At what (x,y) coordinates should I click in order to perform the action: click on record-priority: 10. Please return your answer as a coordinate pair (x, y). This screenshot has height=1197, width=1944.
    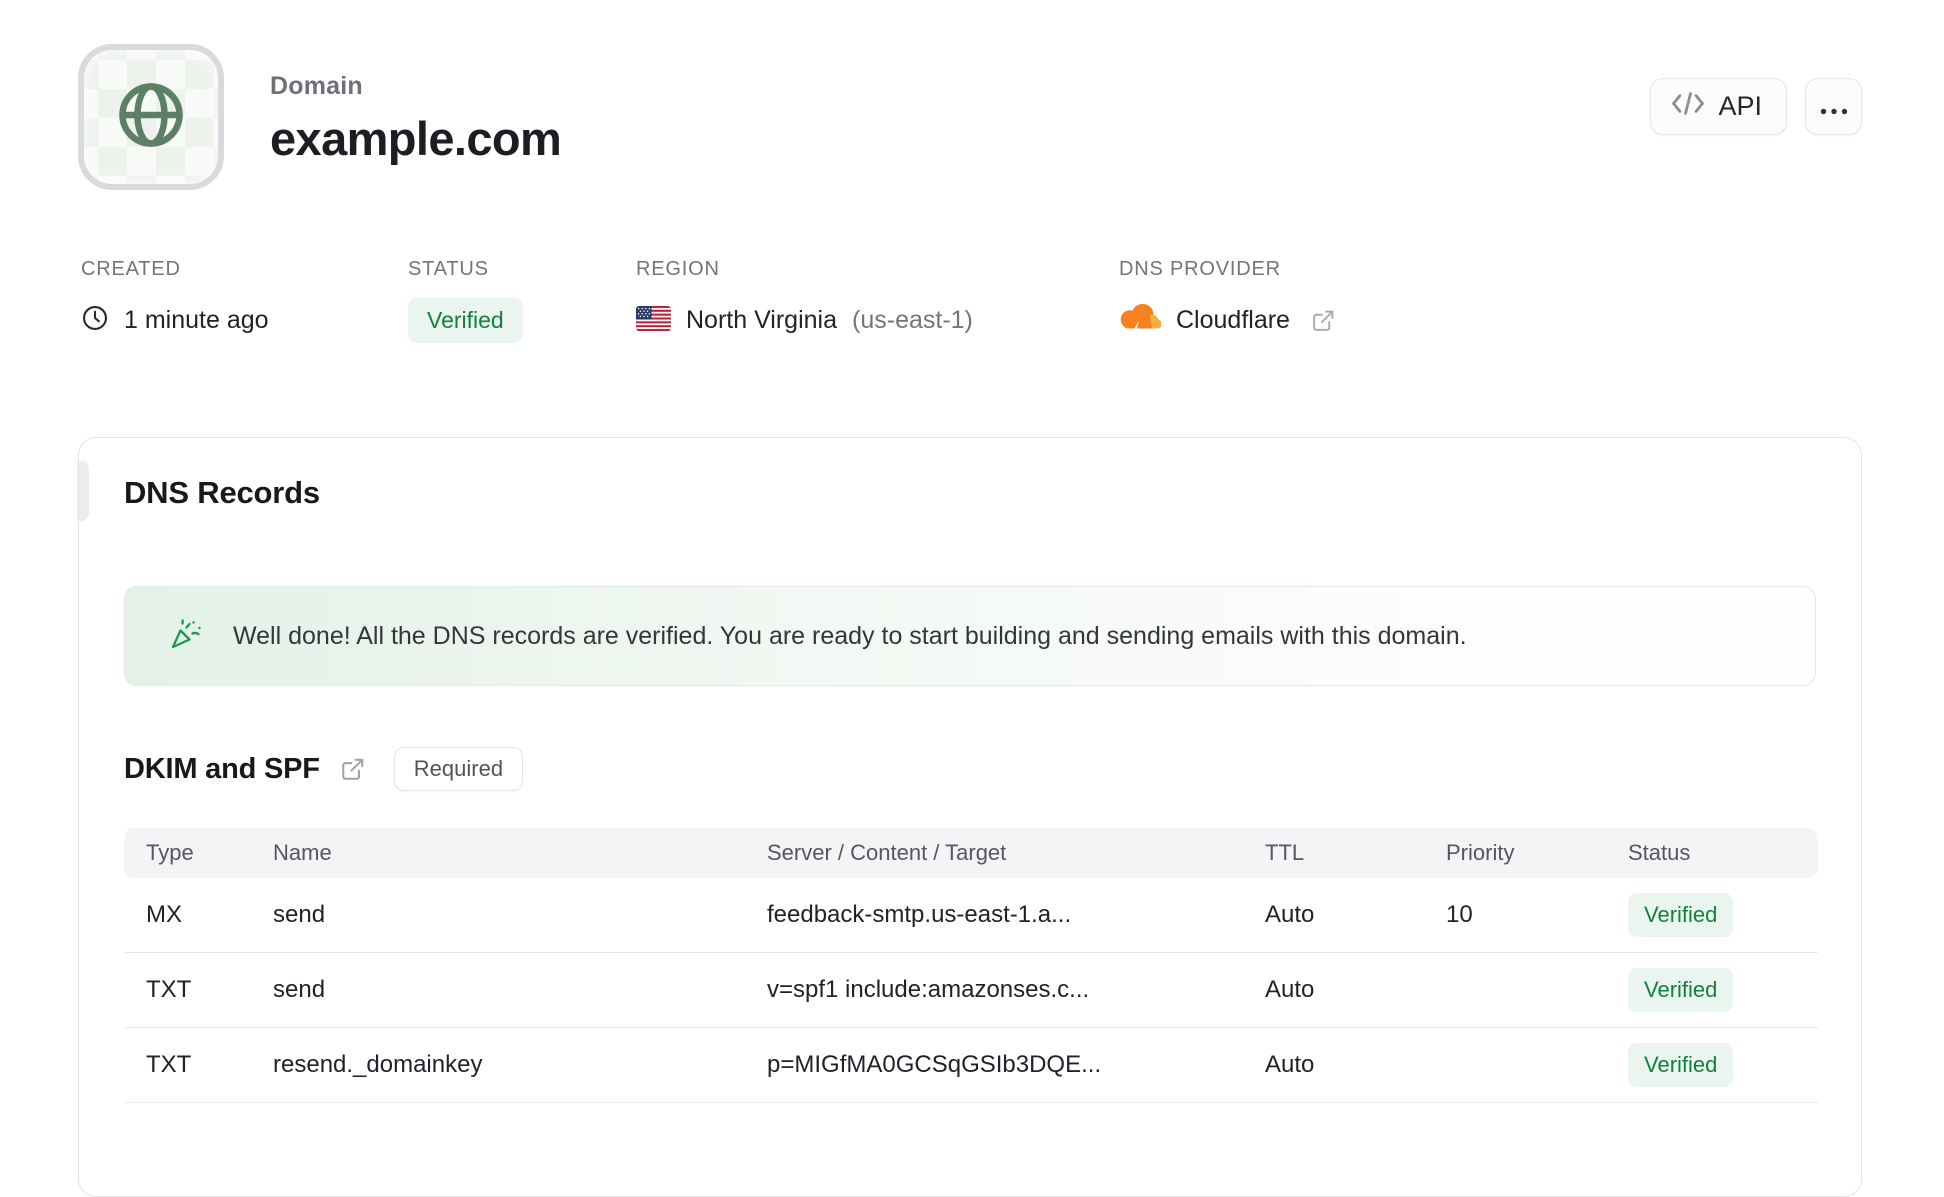
    Looking at the image, I should click on (1459, 914).